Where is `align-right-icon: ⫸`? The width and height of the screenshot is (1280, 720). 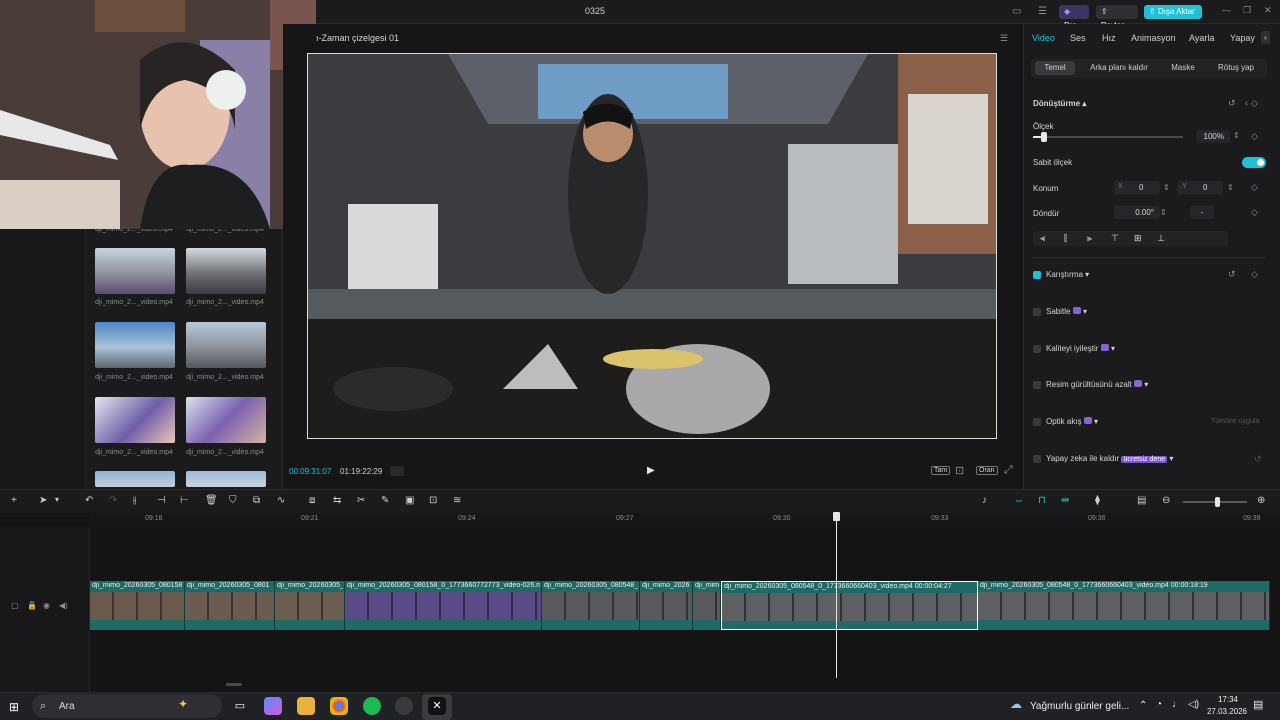 align-right-icon: ⫸ is located at coordinates (1089, 238).